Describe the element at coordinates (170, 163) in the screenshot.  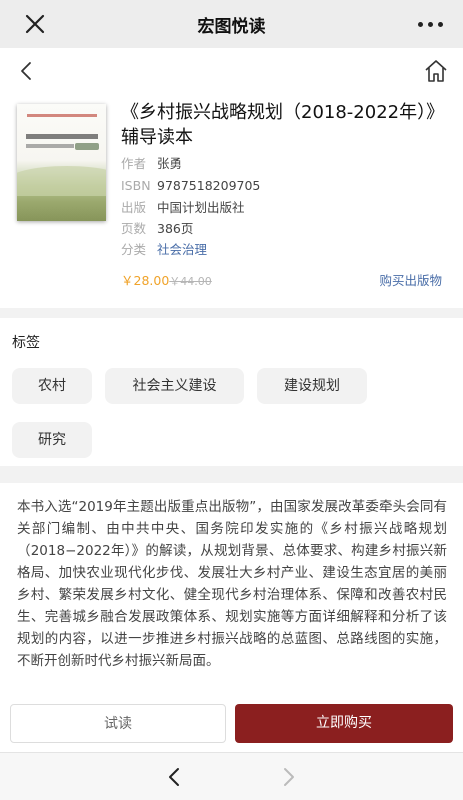
I see `meta-value: 张勇` at that location.